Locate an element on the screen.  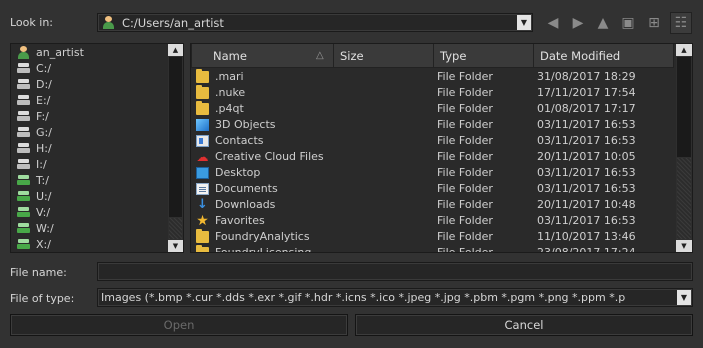
sidebar-item-label: V:/ is located at coordinates (43, 212).